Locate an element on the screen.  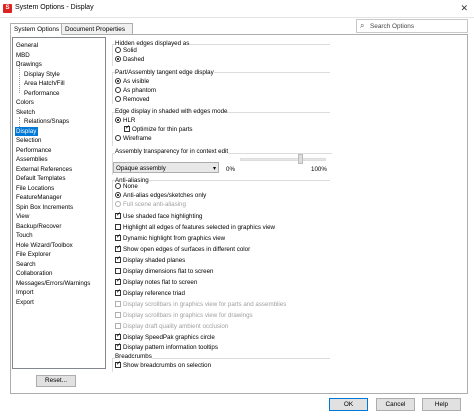
optimize-thin-parts-checkbox: Optimize for thin parts is located at coordinates (158, 130).